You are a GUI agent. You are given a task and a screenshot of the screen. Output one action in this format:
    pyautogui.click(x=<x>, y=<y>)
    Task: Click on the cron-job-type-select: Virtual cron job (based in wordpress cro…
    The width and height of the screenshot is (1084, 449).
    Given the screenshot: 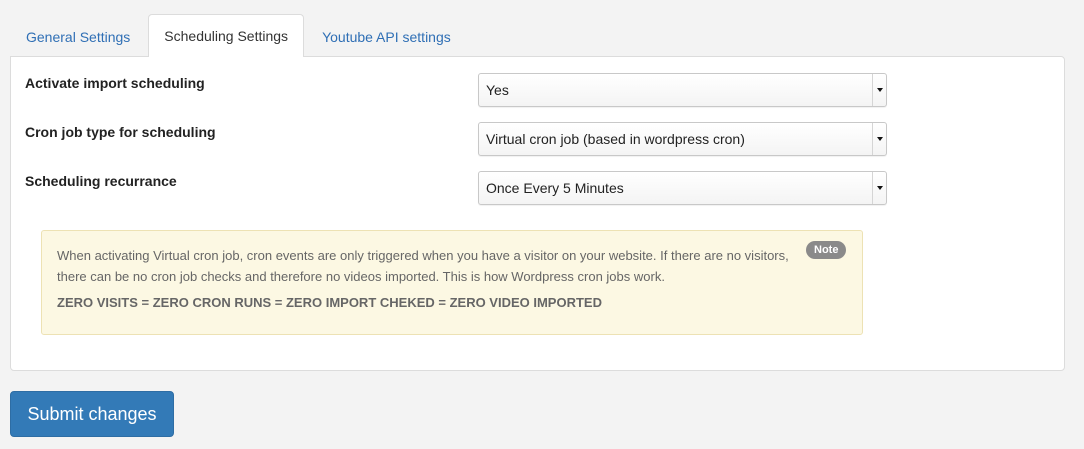 What is the action you would take?
    pyautogui.click(x=682, y=139)
    